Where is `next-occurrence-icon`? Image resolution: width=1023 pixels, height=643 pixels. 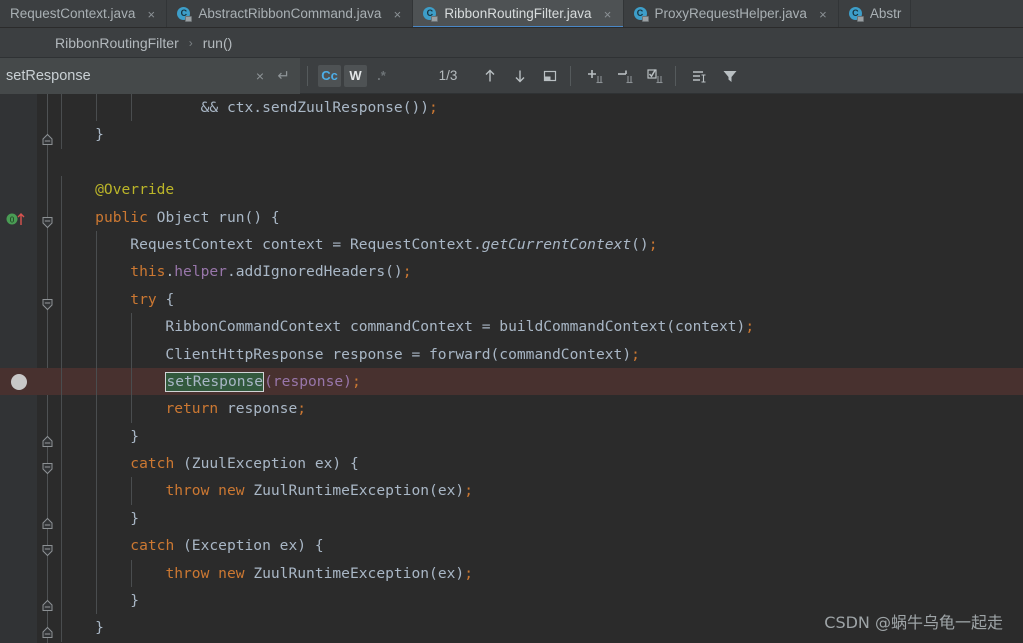 next-occurrence-icon is located at coordinates (520, 76).